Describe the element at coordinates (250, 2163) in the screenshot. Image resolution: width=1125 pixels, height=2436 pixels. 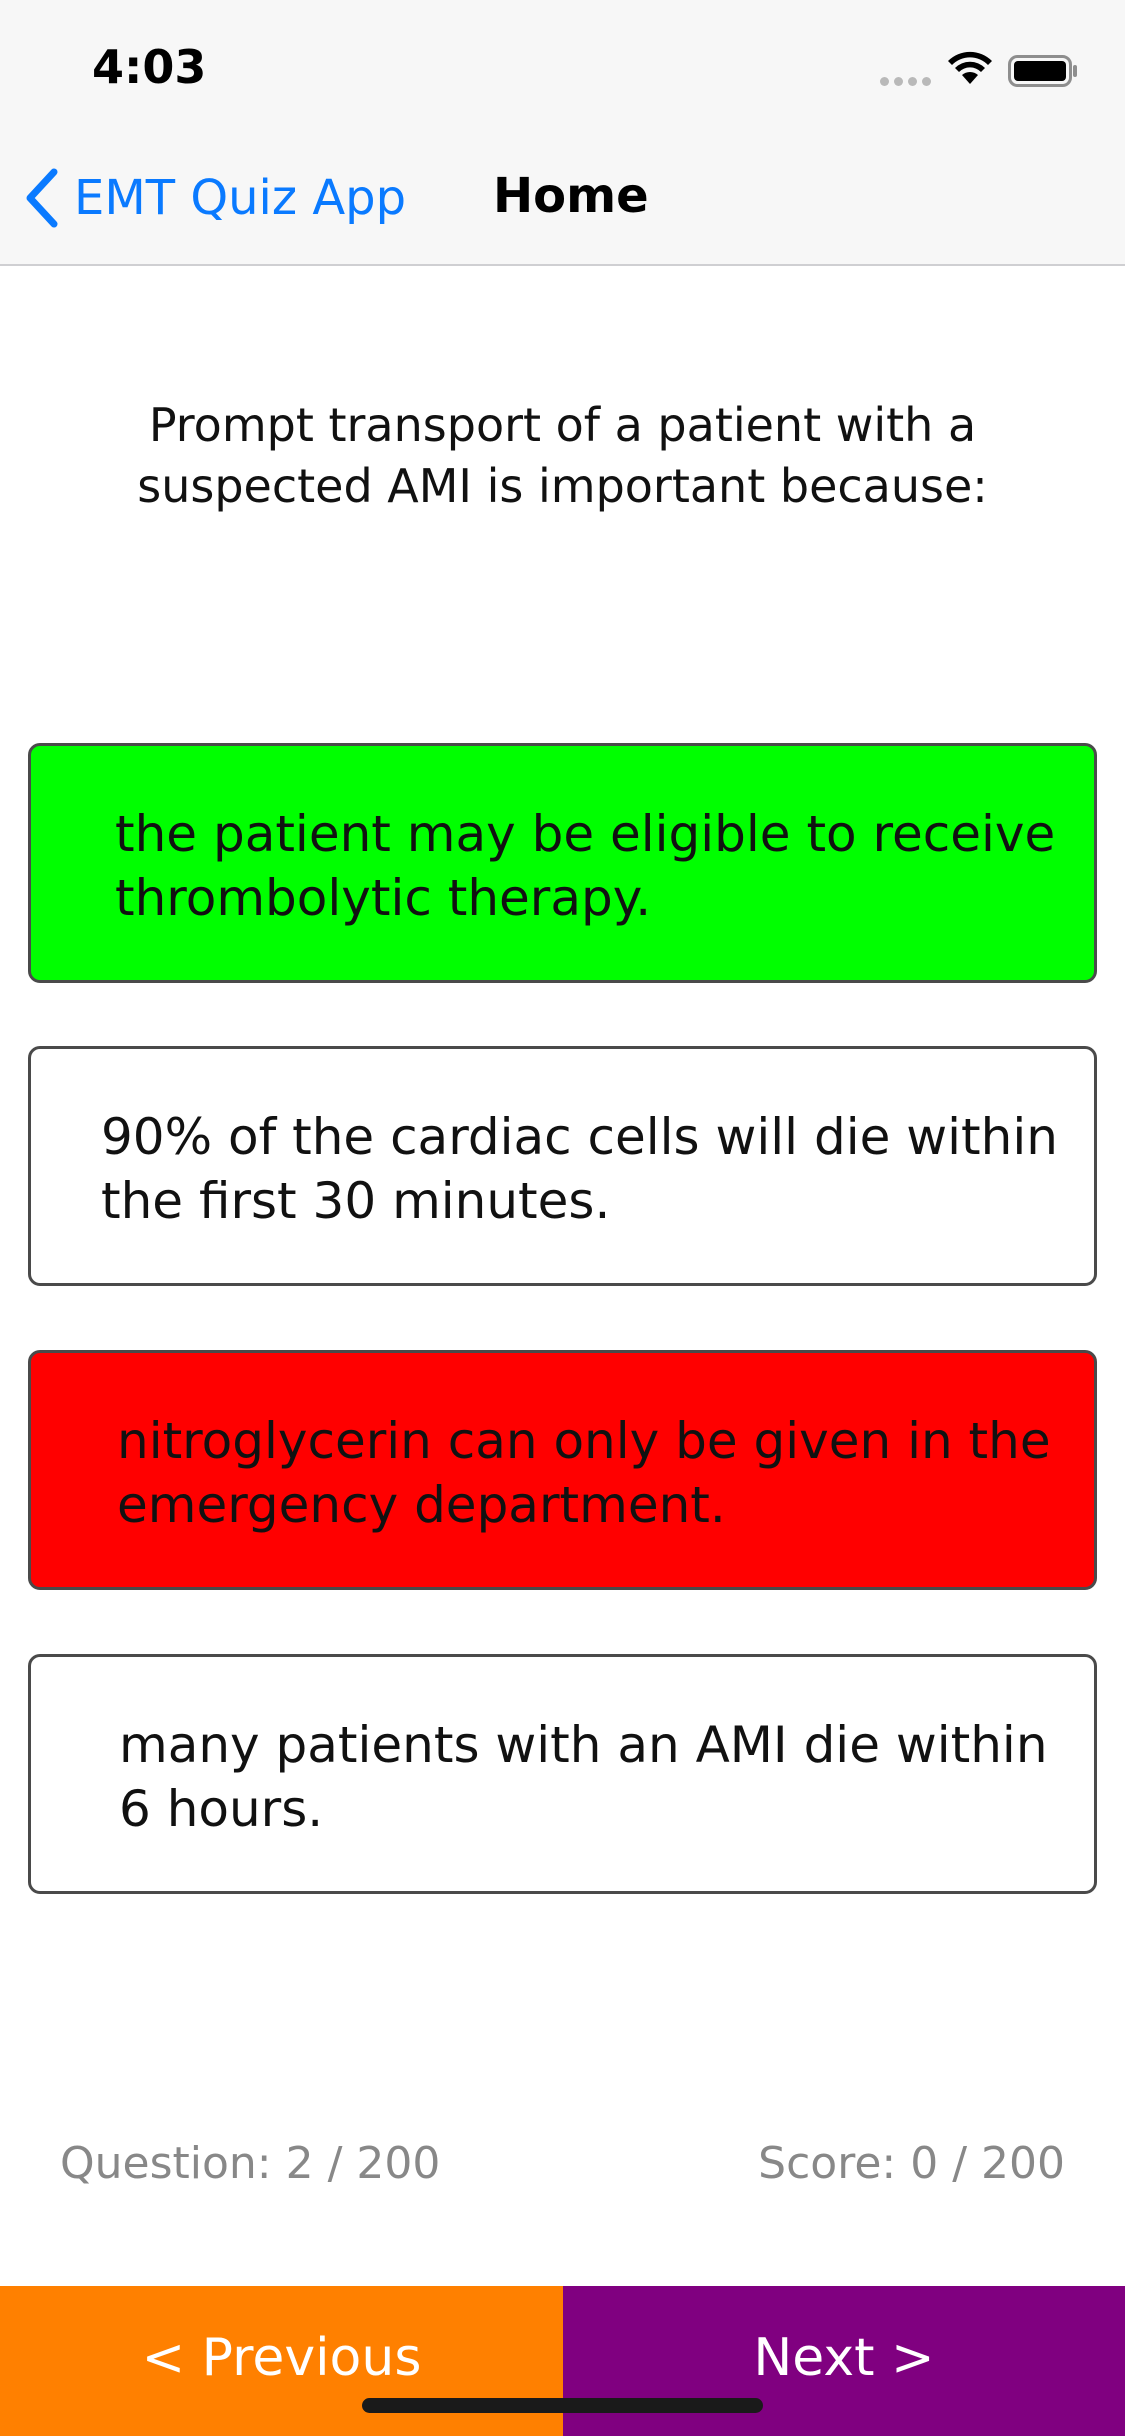
I see `question-counter: Question: 2 / 200` at that location.